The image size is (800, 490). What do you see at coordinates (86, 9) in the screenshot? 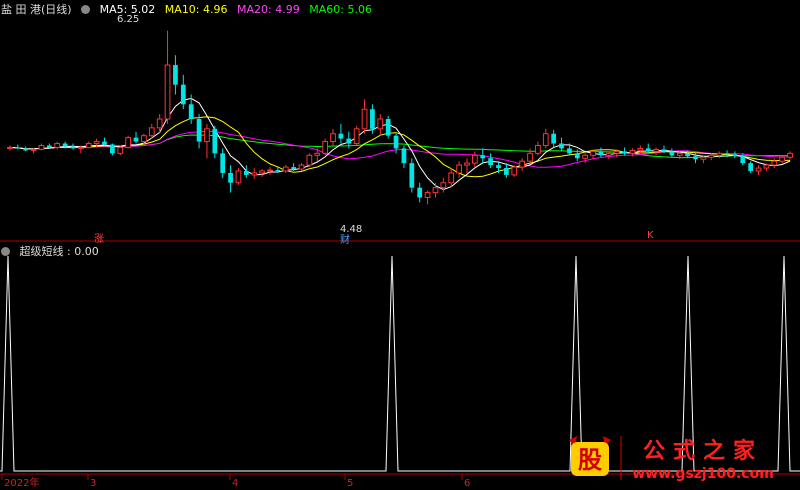
I see `settings-icon` at bounding box center [86, 9].